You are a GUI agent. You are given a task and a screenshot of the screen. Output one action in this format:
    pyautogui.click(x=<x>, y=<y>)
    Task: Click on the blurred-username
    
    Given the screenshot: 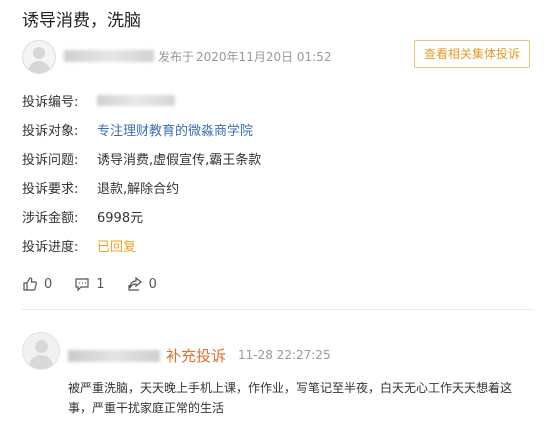 What is the action you would take?
    pyautogui.click(x=109, y=56)
    